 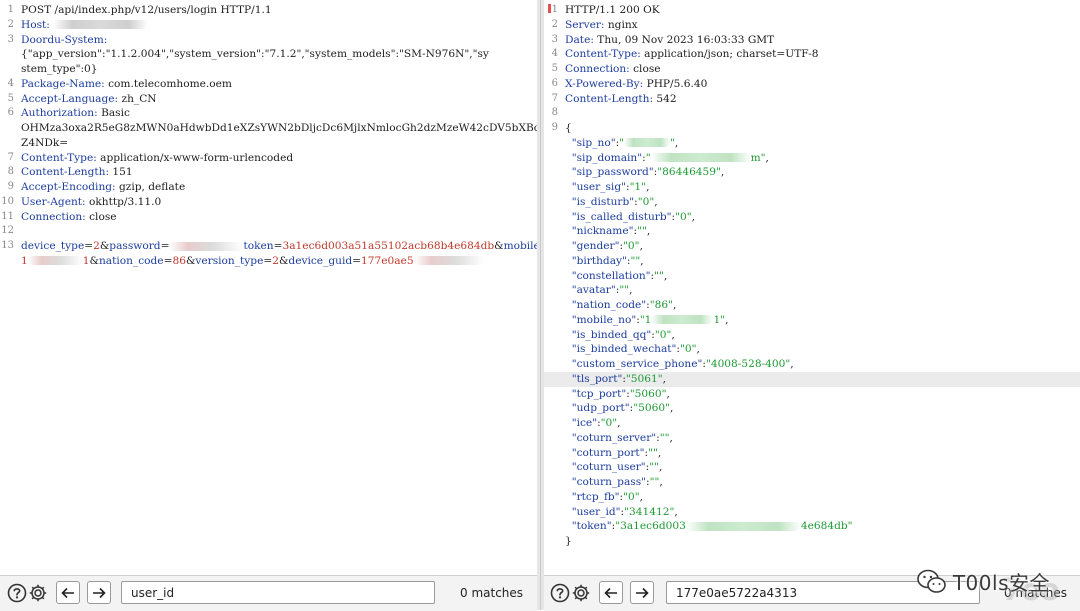 What do you see at coordinates (278, 592) in the screenshot?
I see `request-search-input` at bounding box center [278, 592].